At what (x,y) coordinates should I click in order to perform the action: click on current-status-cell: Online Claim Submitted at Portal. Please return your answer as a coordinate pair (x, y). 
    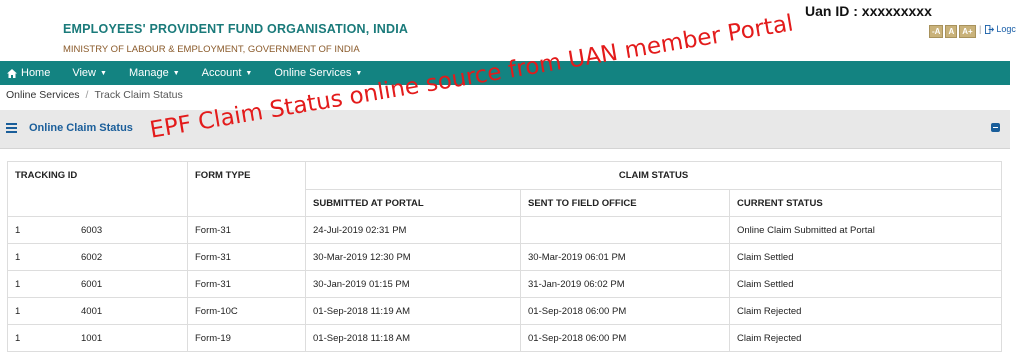
    Looking at the image, I should click on (865, 230).